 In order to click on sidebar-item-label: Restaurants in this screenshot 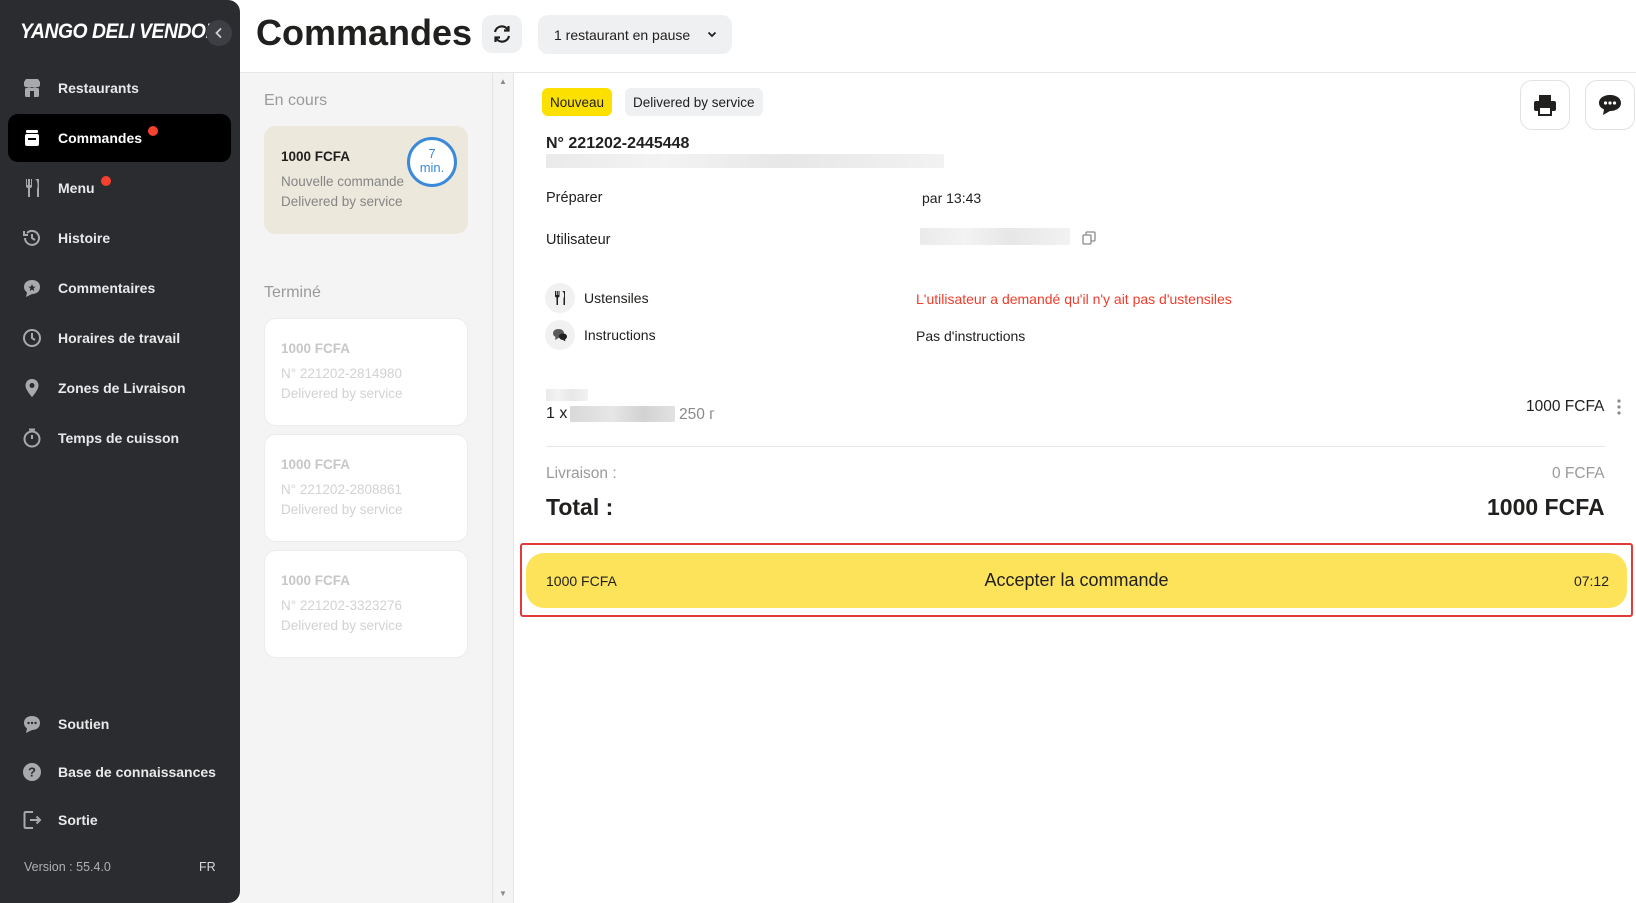, I will do `click(98, 88)`.